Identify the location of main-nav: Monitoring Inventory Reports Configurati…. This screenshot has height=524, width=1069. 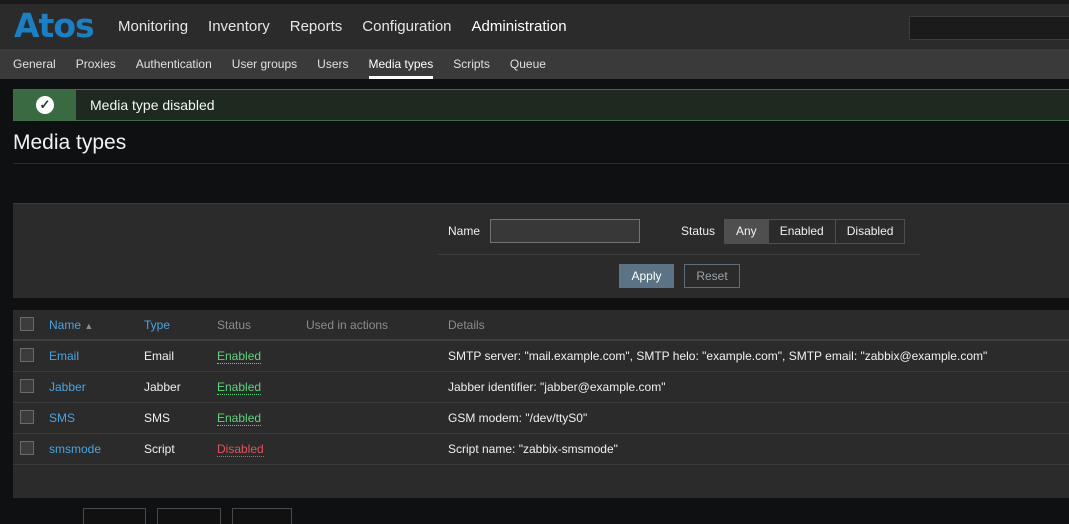
(342, 26).